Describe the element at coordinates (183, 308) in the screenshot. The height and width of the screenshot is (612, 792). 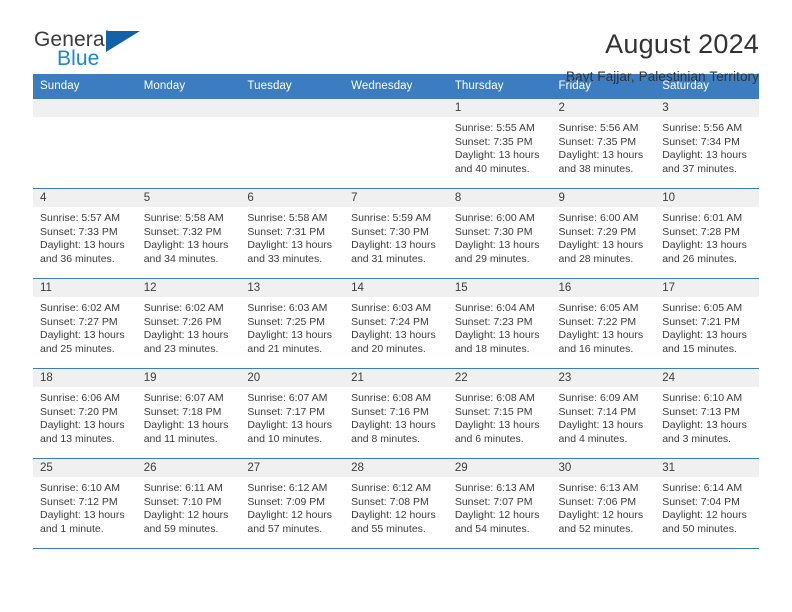
I see `sunrise-text: Sunrise: 6:02 AM` at that location.